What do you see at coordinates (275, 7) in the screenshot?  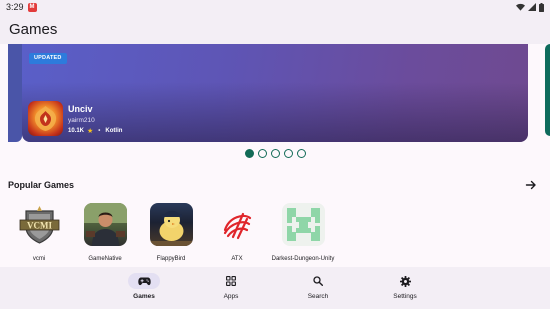 I see `status-bar: 3:29 M` at bounding box center [275, 7].